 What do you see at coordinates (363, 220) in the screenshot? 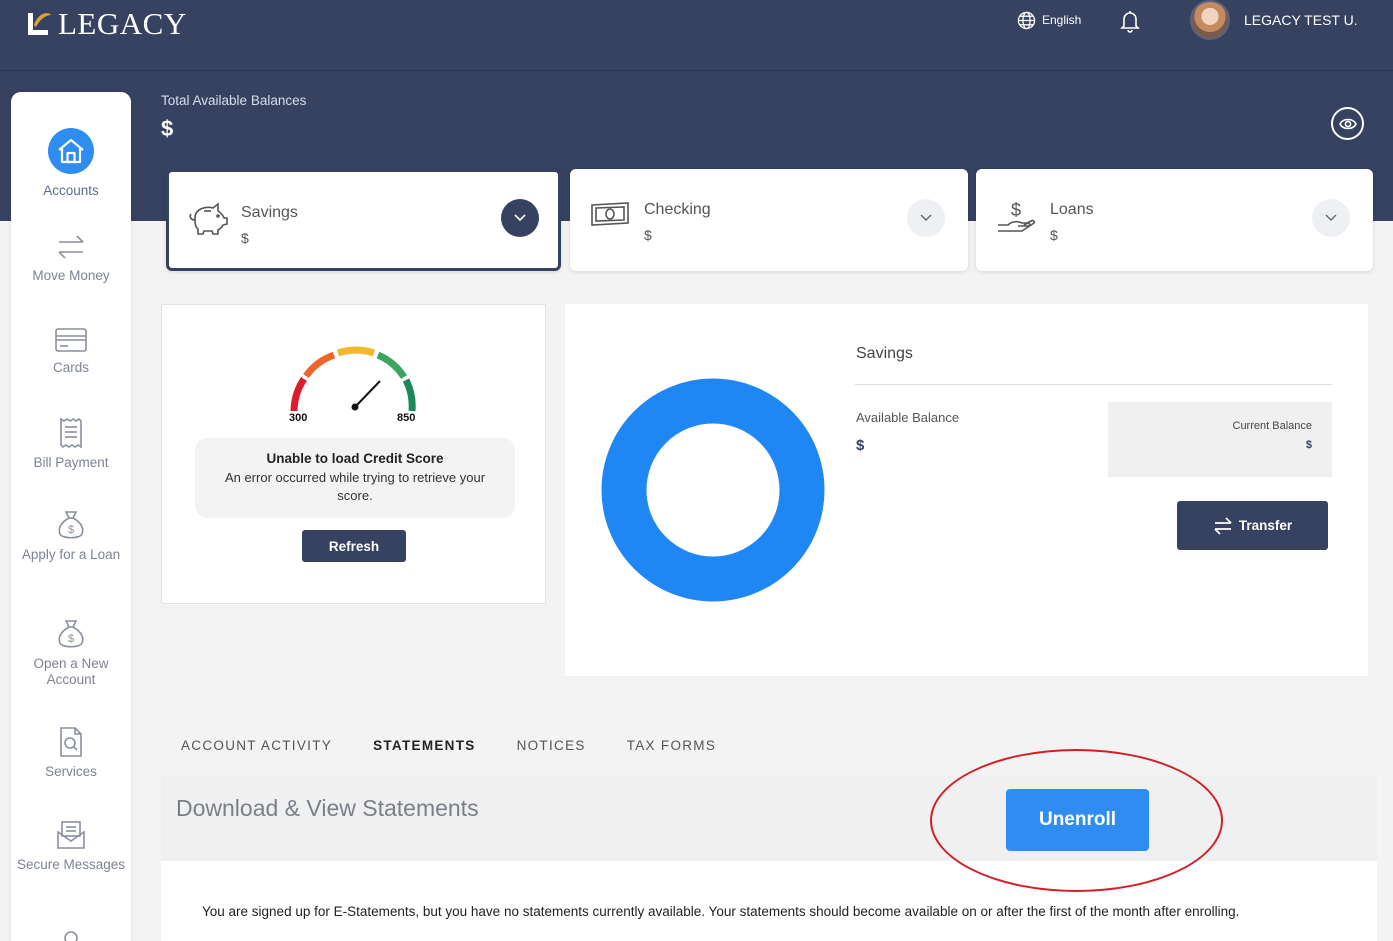
I see `account-card-savings: Savings $` at bounding box center [363, 220].